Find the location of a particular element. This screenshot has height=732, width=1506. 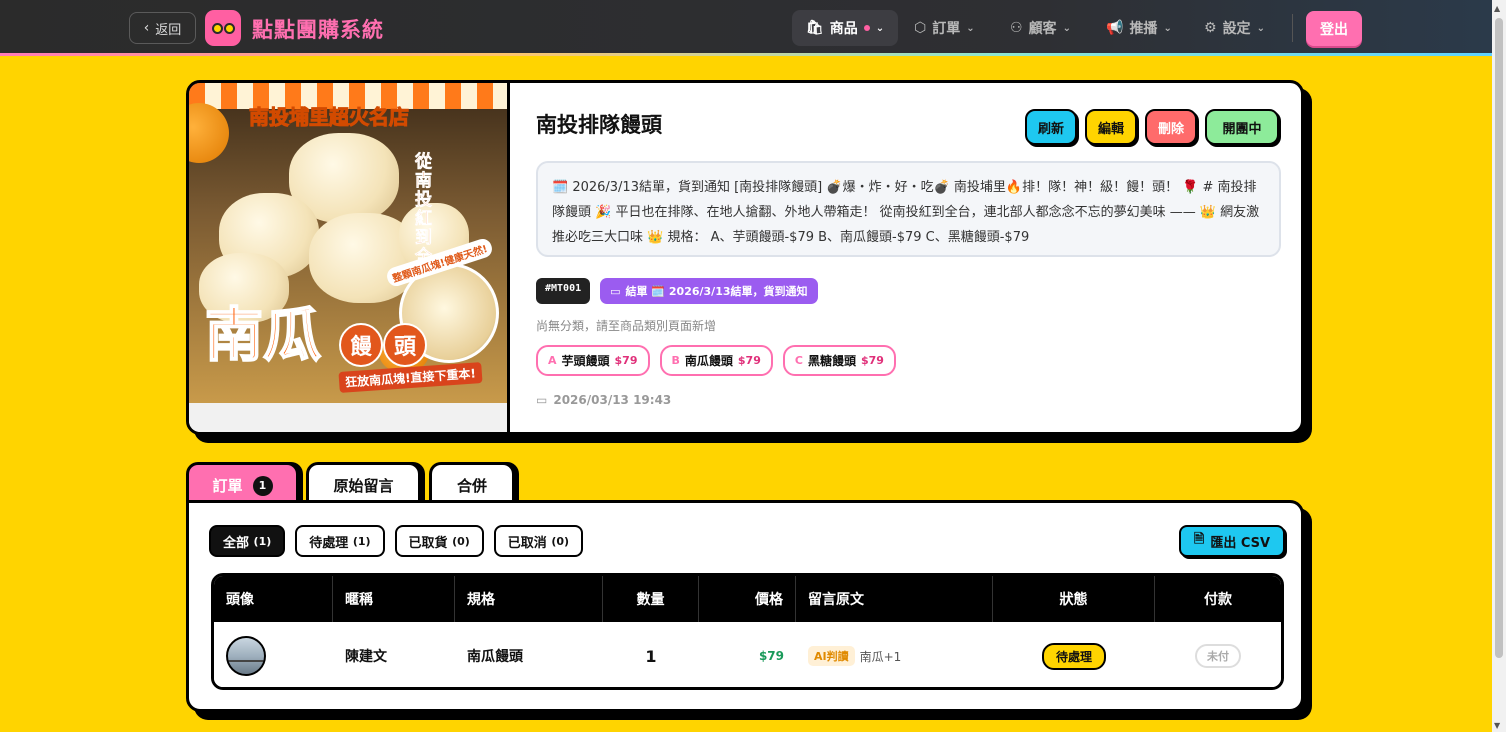

export-csv-button: 🗎 匯出 CSV is located at coordinates (1232, 541).